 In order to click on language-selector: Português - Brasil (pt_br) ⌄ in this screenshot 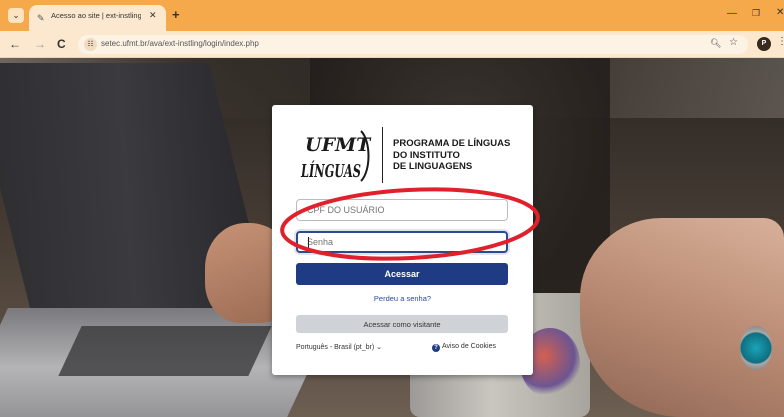, I will do `click(339, 347)`.